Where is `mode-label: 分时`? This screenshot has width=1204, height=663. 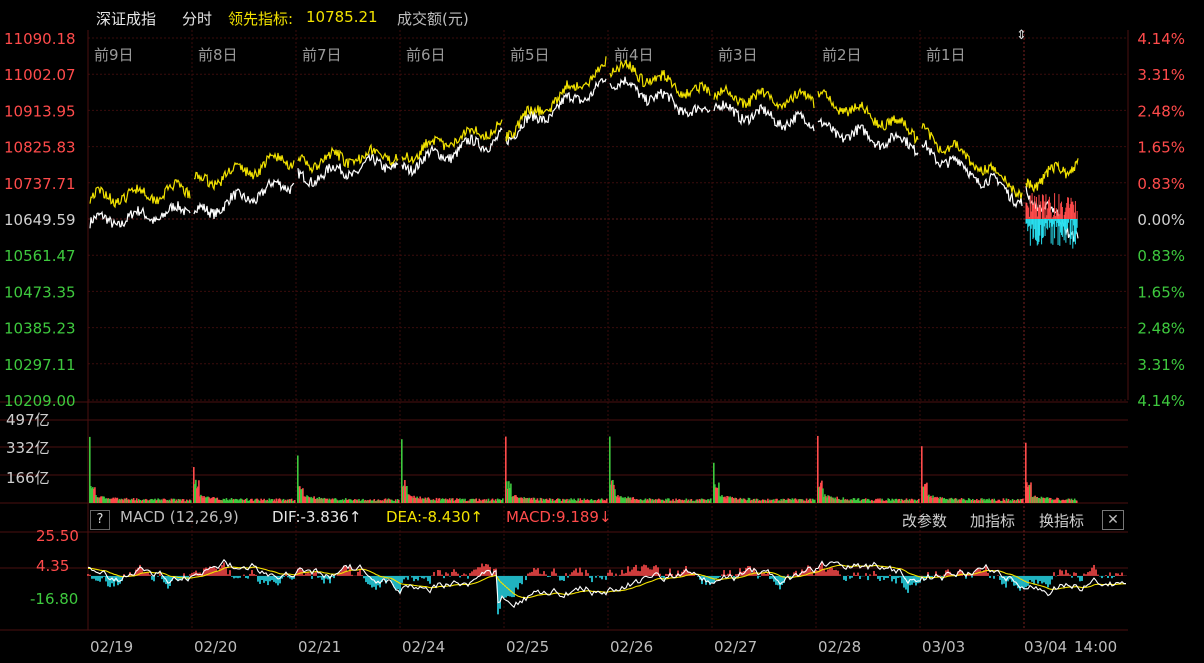
mode-label: 分时 is located at coordinates (197, 19).